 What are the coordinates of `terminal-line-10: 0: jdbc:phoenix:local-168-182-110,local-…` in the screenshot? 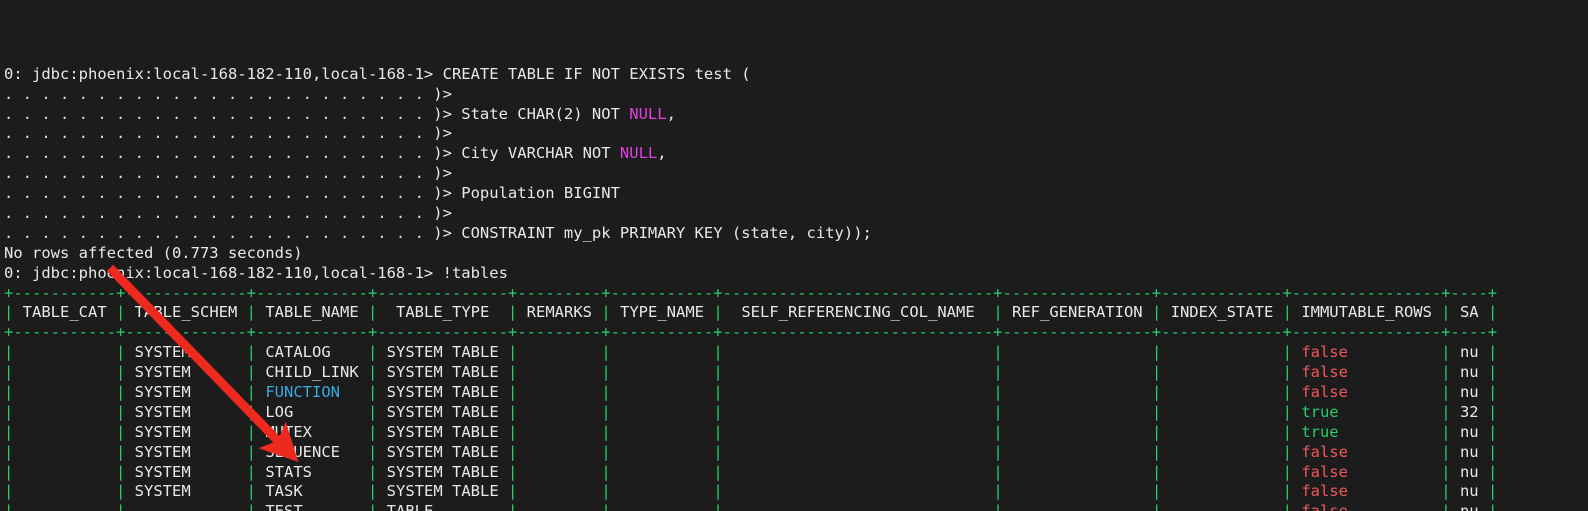 It's located at (750, 274).